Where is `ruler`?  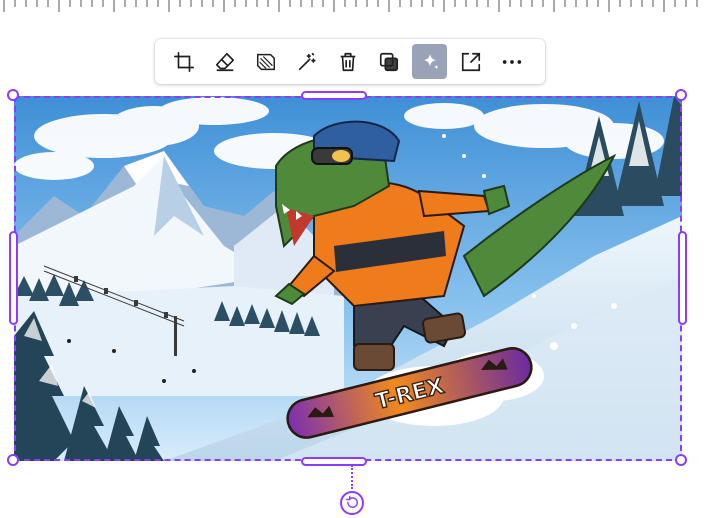
ruler is located at coordinates (353, 8).